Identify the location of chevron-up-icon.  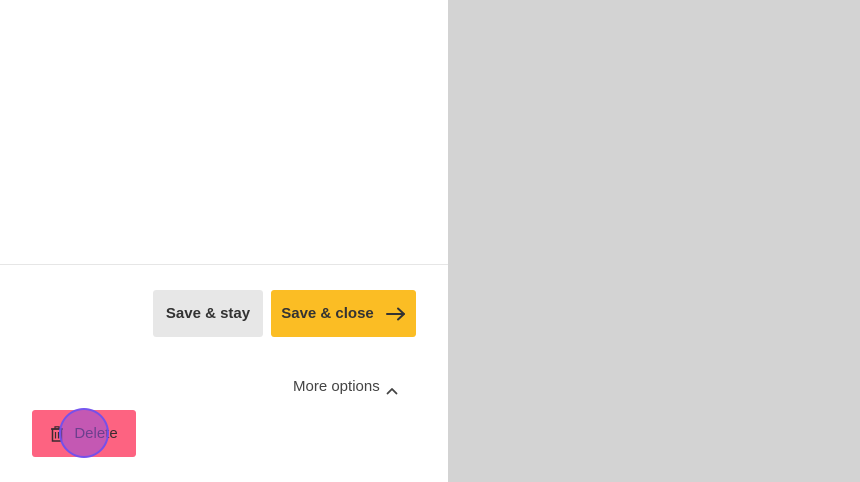
(392, 388).